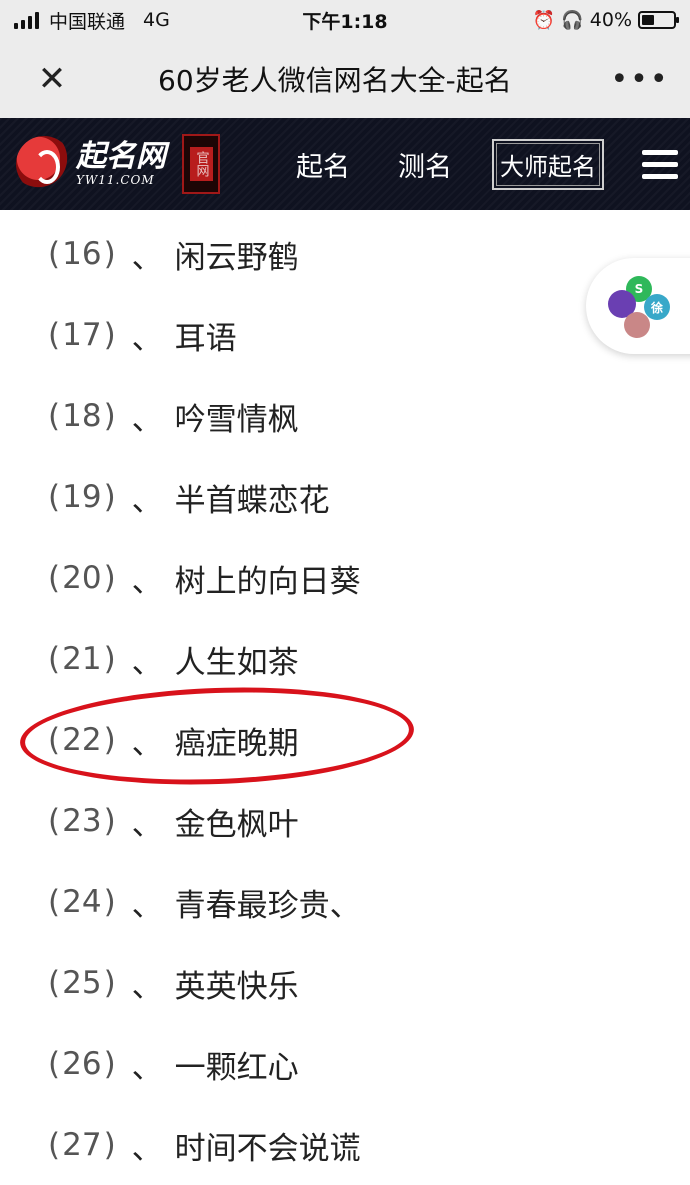  I want to click on logo-mark-icon, so click(44, 164).